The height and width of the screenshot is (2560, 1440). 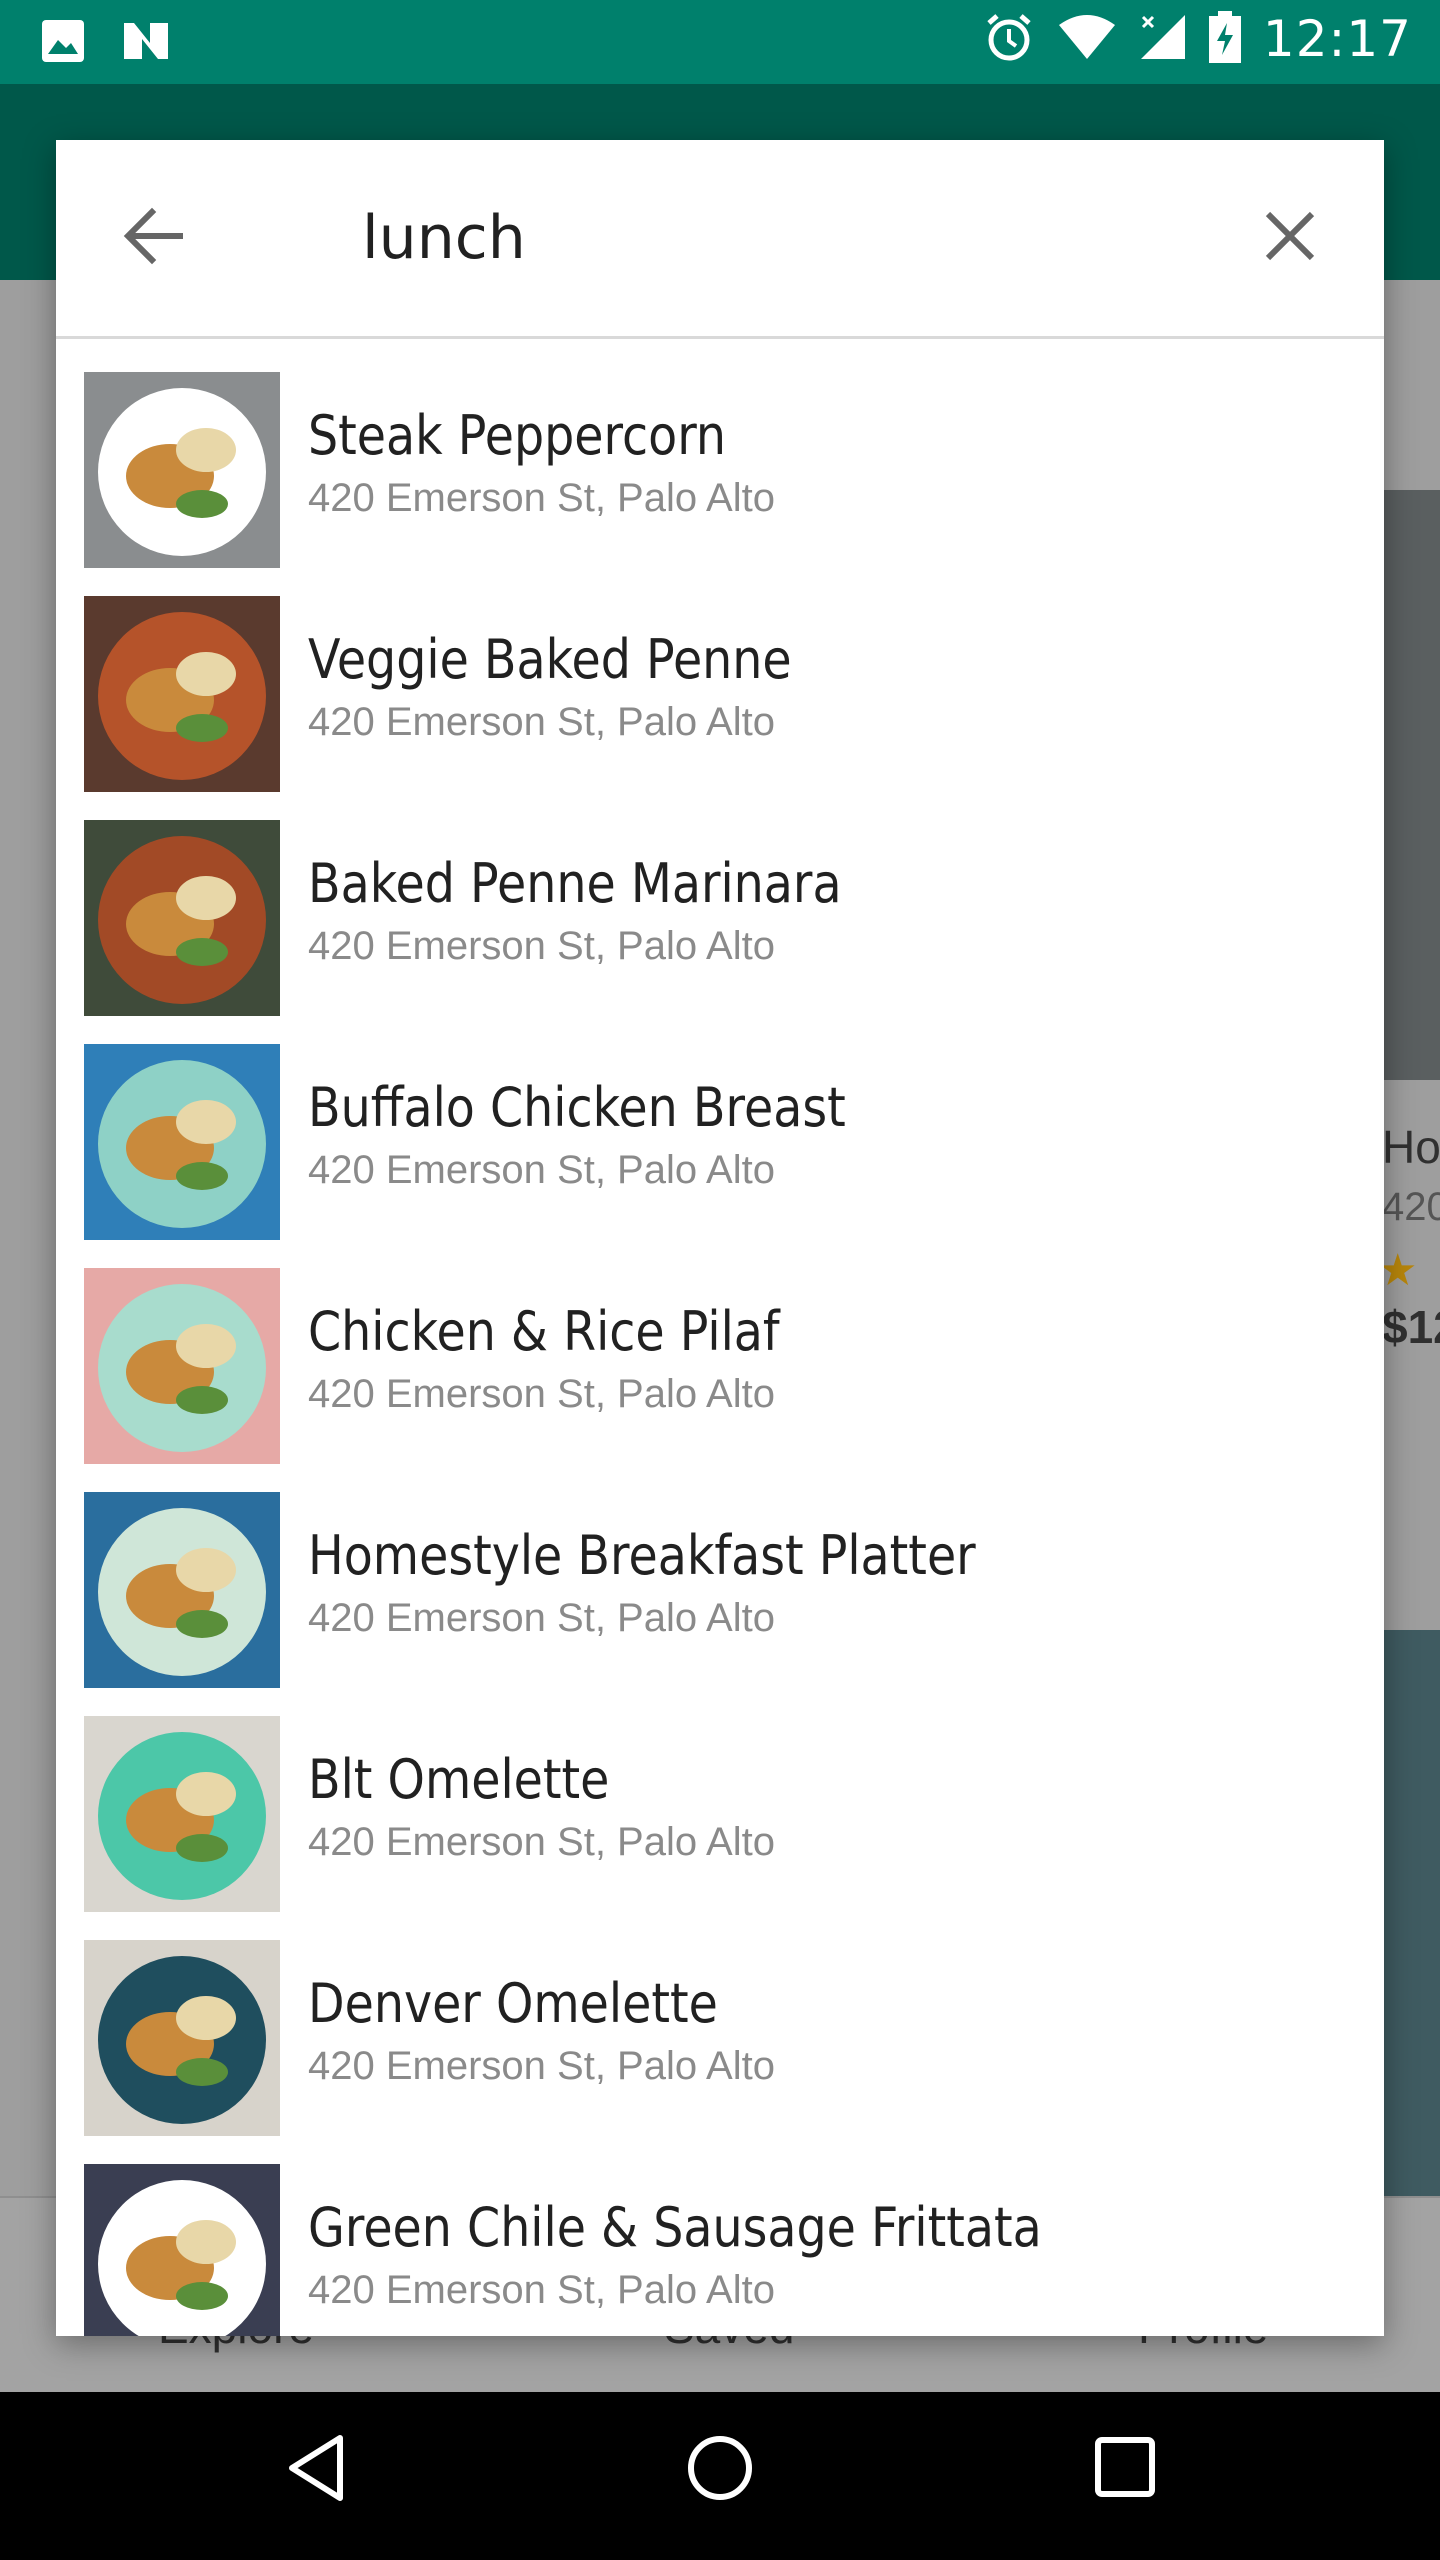 I want to click on recents-square-icon, so click(x=1125, y=2467).